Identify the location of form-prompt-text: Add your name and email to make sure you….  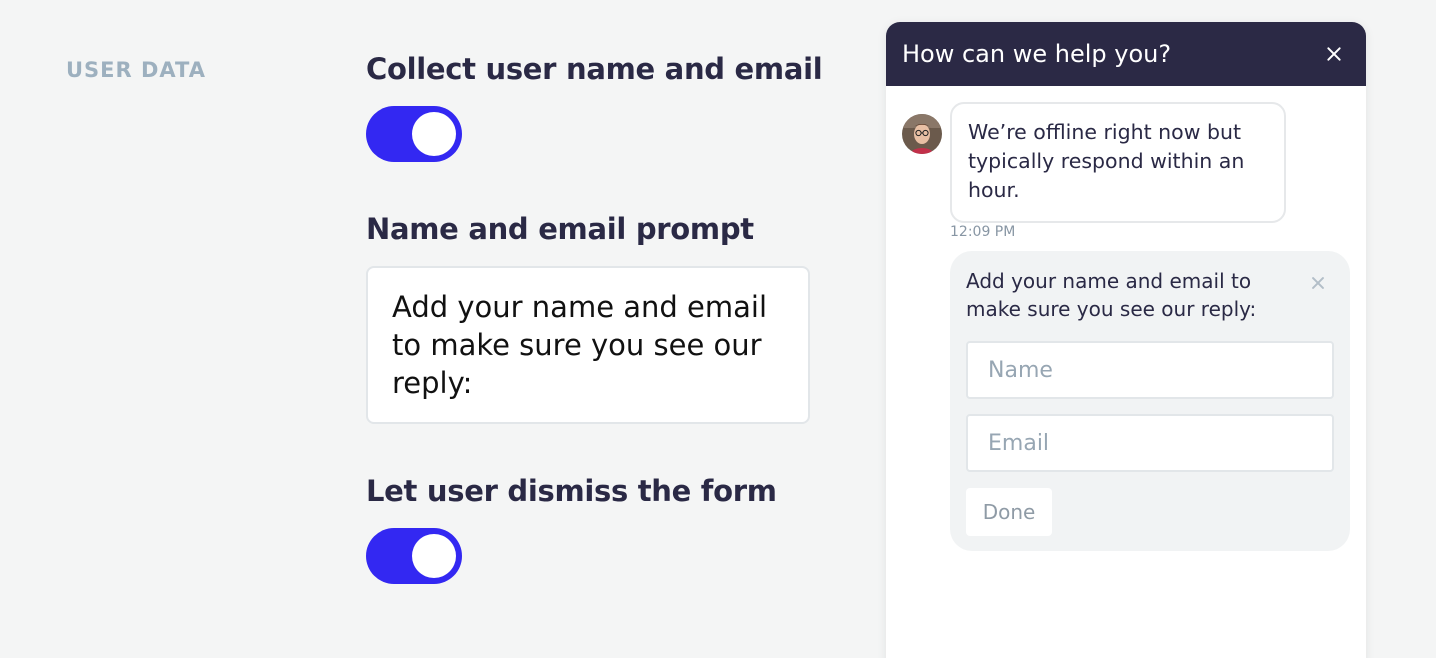
(1111, 295).